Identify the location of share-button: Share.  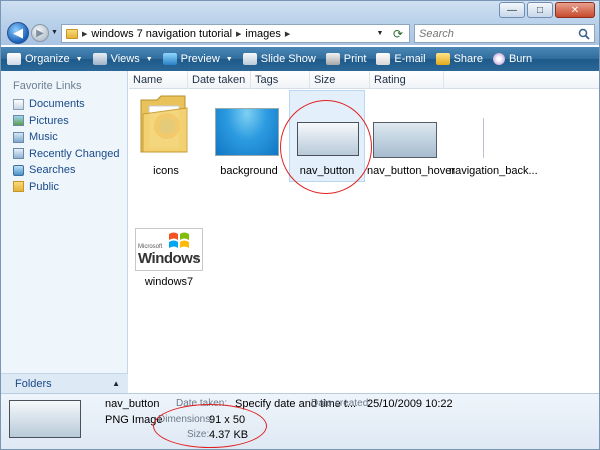
(459, 59).